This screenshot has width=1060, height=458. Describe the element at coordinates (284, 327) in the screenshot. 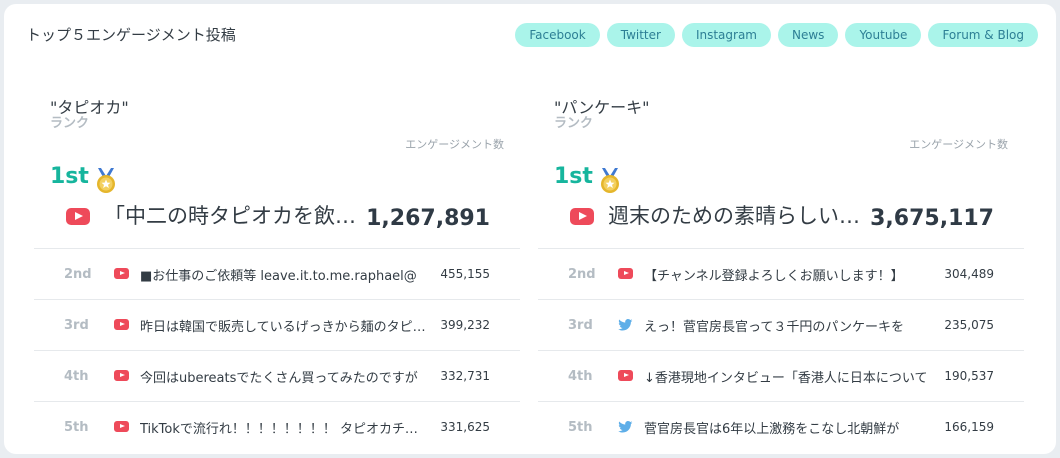

I see `post-title: 昨日は韓国で販売しているげっきから麺のタピオカ` at that location.